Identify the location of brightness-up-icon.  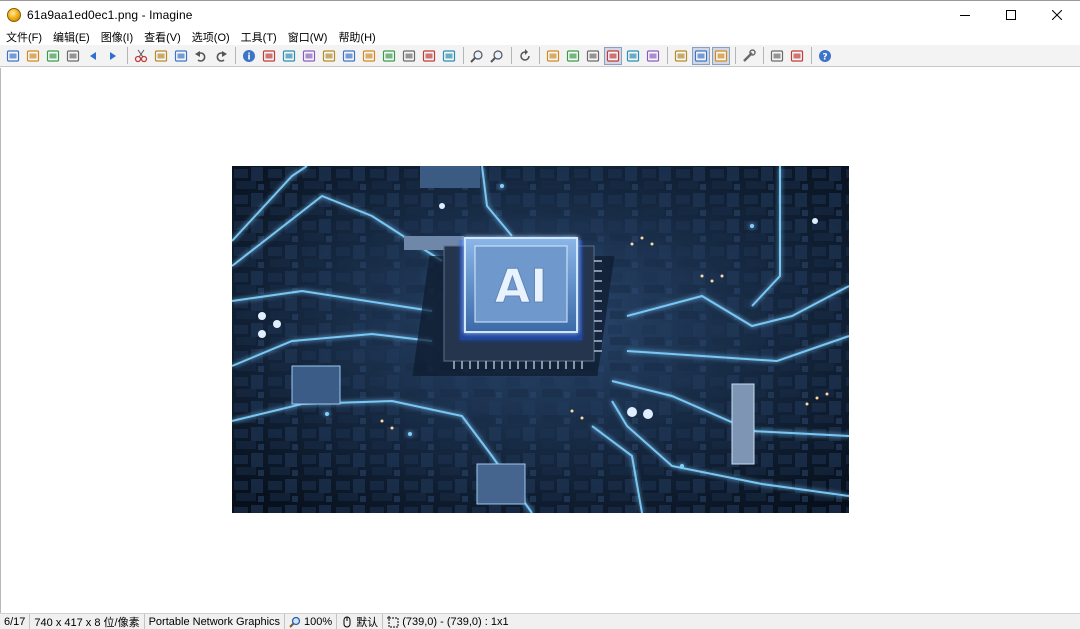
(553, 56).